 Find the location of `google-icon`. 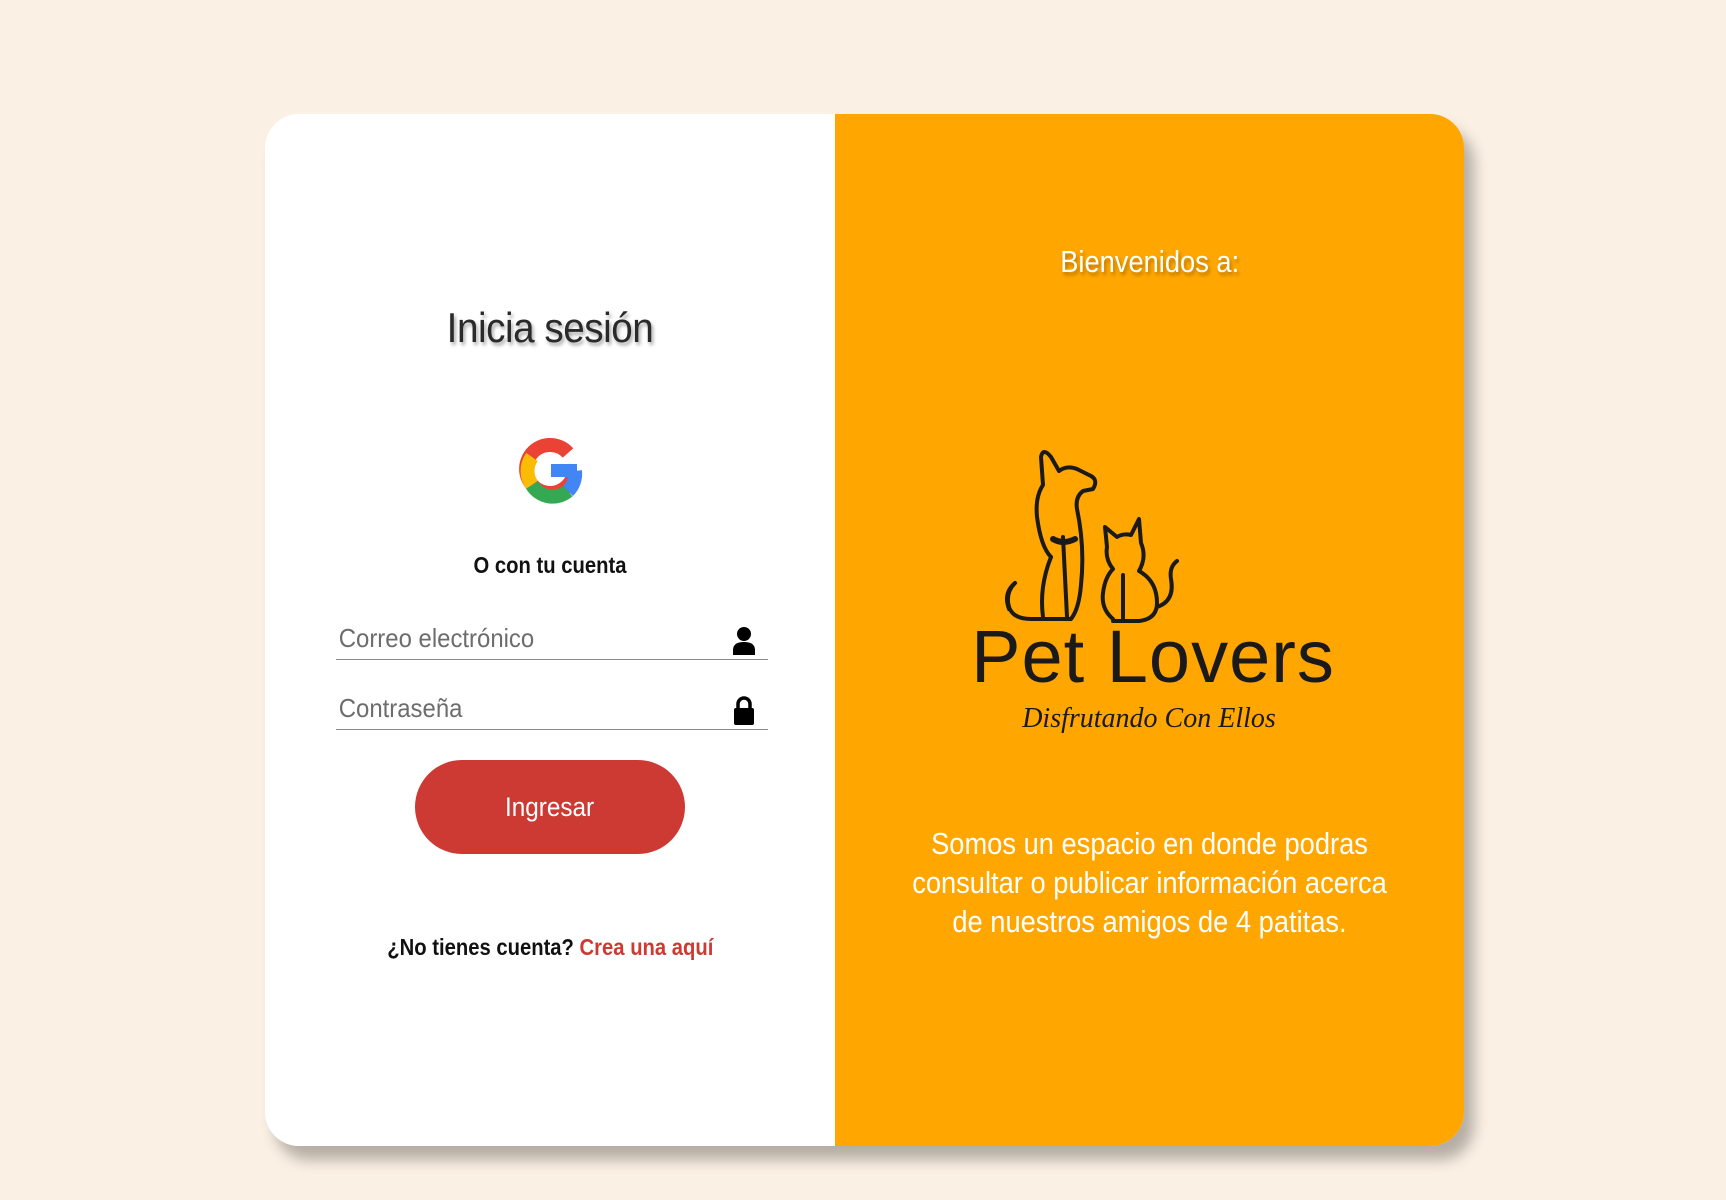

google-icon is located at coordinates (551, 469).